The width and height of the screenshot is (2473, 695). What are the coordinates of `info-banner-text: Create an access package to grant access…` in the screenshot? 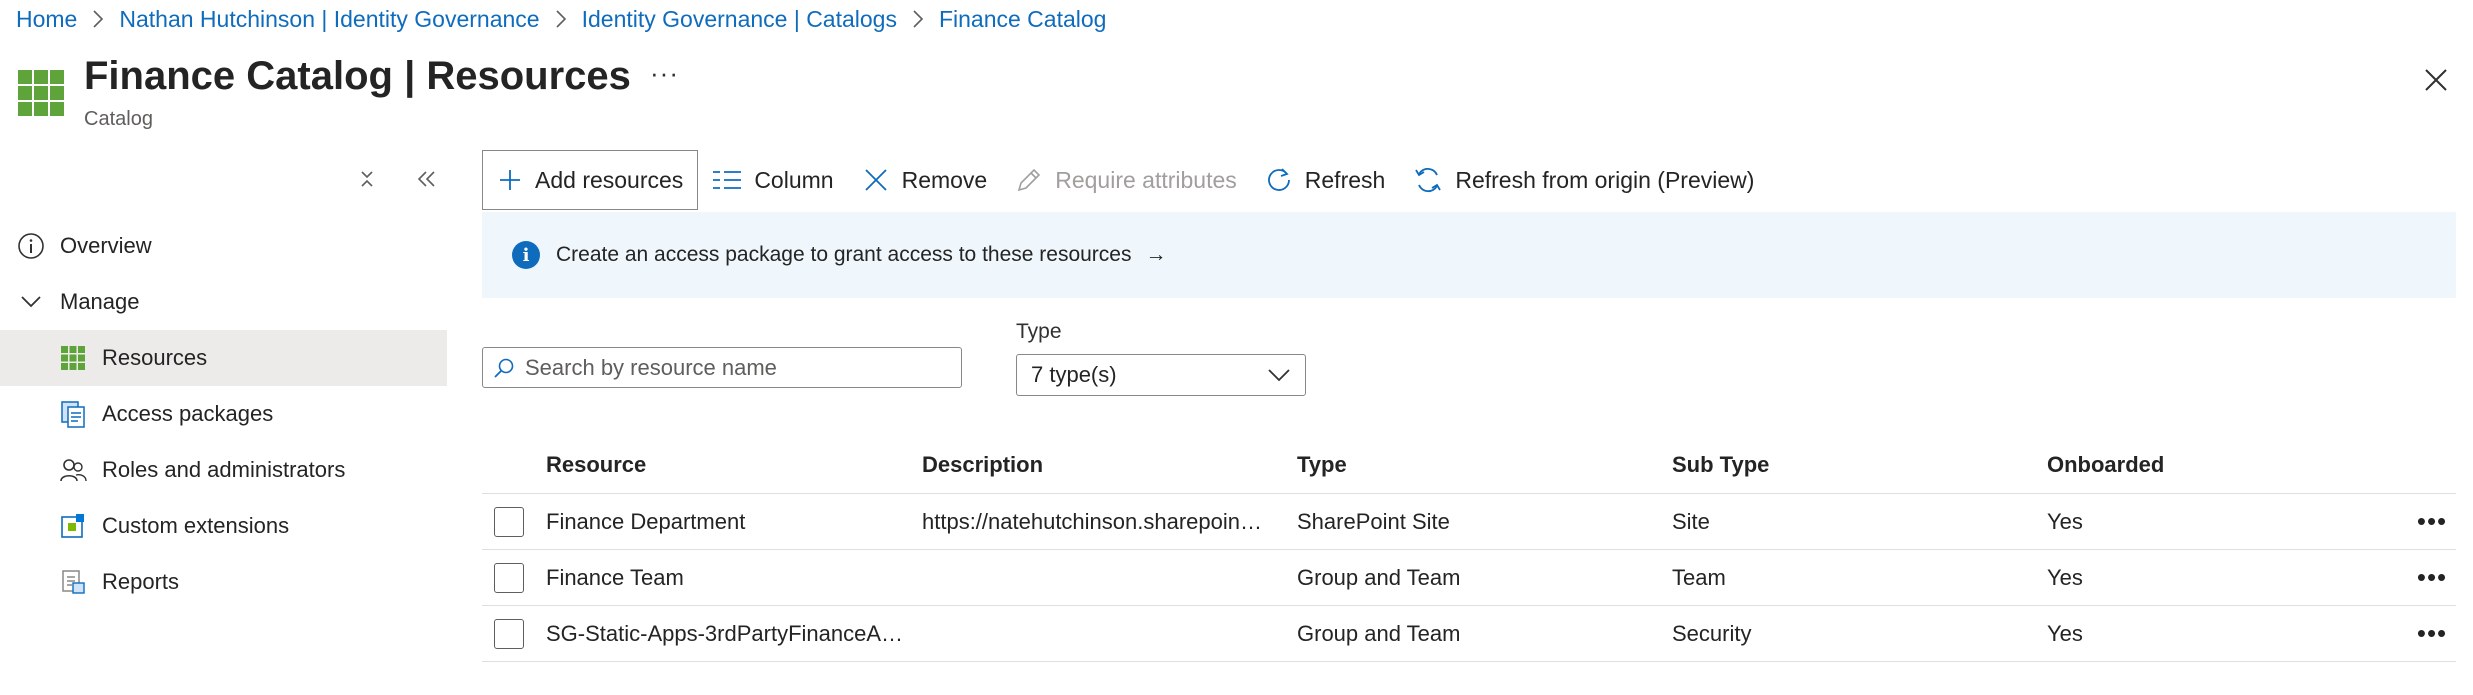 It's located at (844, 254).